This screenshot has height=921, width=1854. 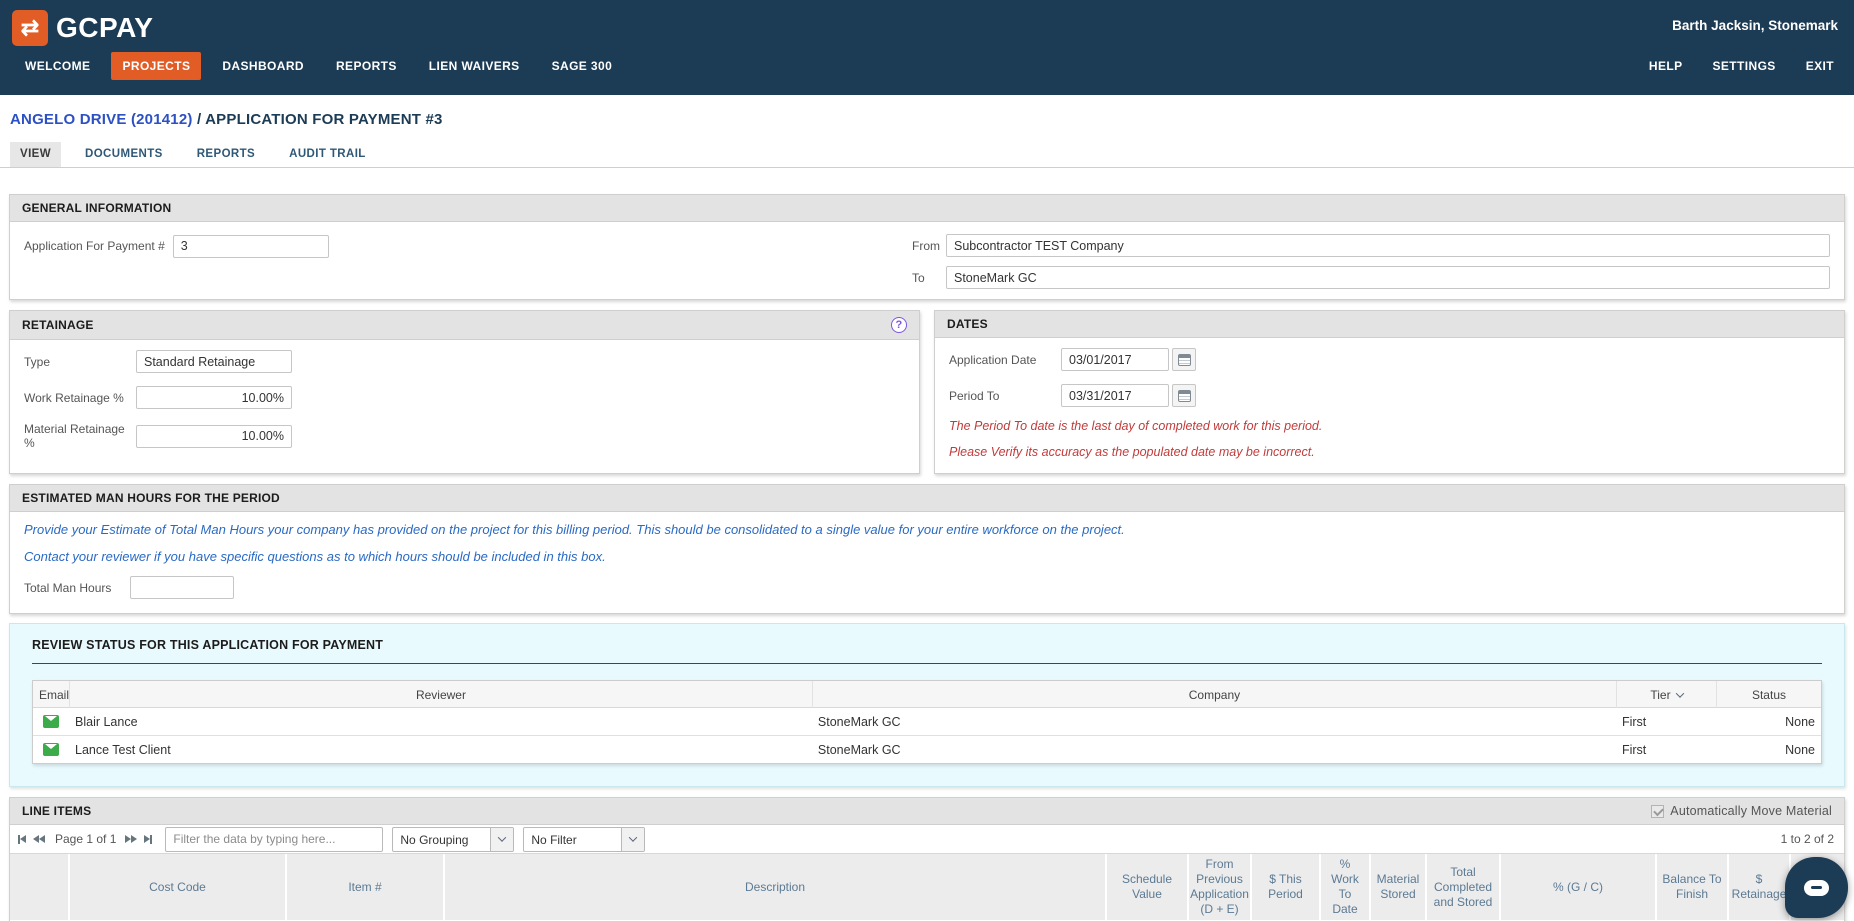 What do you see at coordinates (1755, 25) in the screenshot?
I see `user-name: Barth Jacksin, Stonemark` at bounding box center [1755, 25].